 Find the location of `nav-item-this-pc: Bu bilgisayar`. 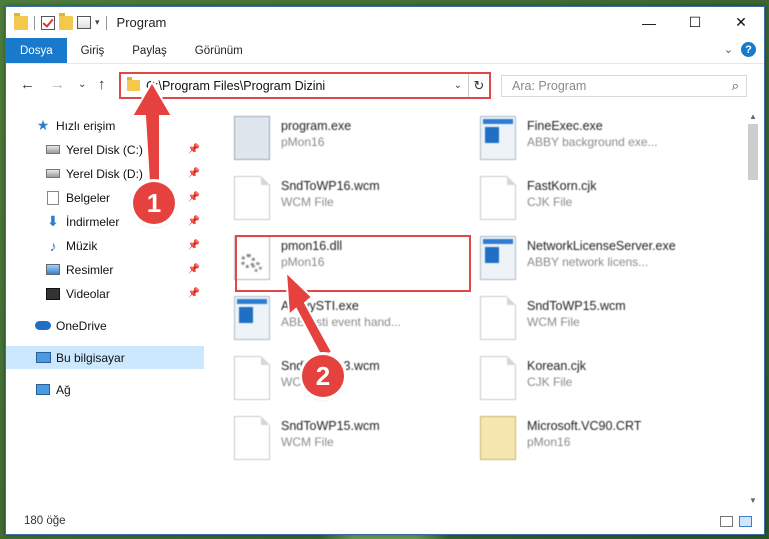

nav-item-this-pc: Bu bilgisayar is located at coordinates (105, 357).